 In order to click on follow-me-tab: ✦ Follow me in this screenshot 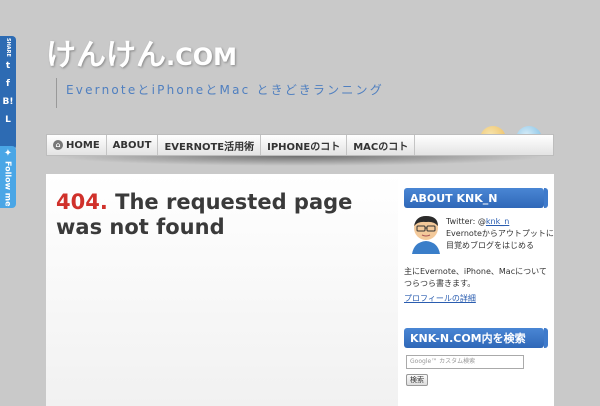, I will do `click(8, 177)`.